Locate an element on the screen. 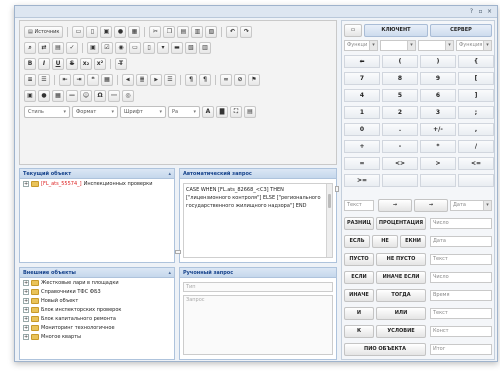 The image size is (500, 375). new-page-icon: ▯ is located at coordinates (92, 32).